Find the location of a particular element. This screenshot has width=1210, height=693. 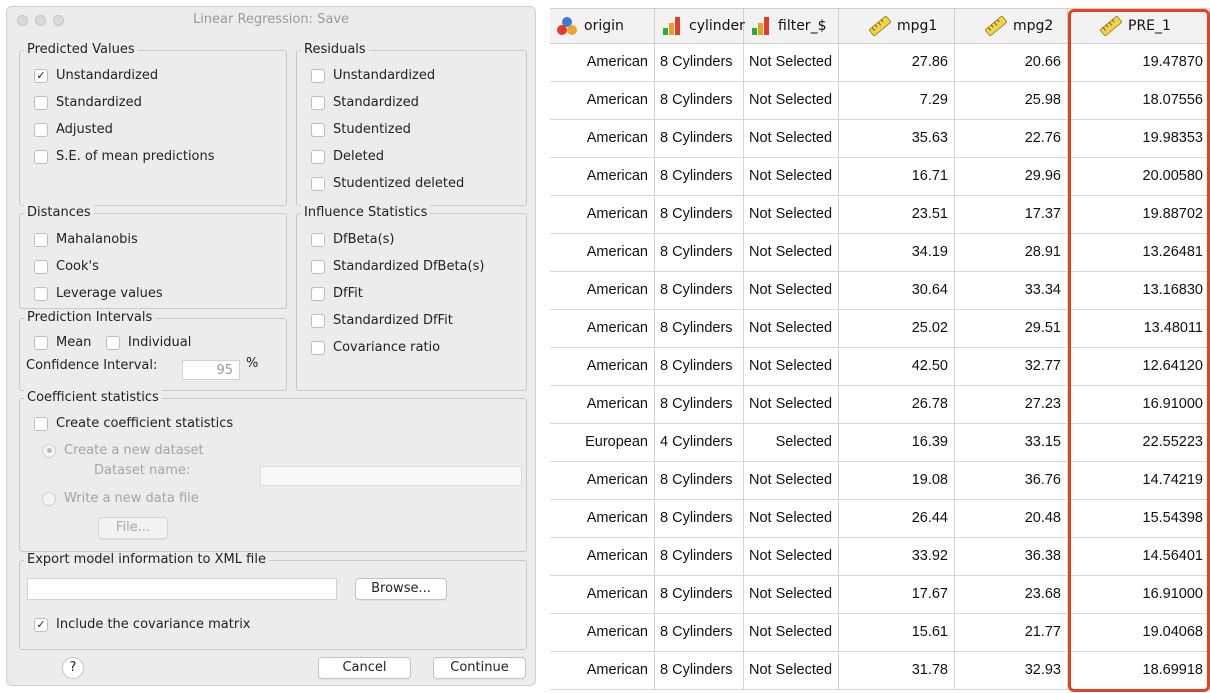

cell-pre1: 19.88702 is located at coordinates (1139, 214).